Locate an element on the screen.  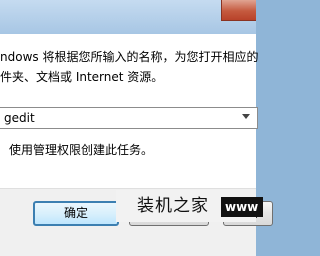
admin-note-text: 使用管理权限创建此任务。 is located at coordinates (81, 150).